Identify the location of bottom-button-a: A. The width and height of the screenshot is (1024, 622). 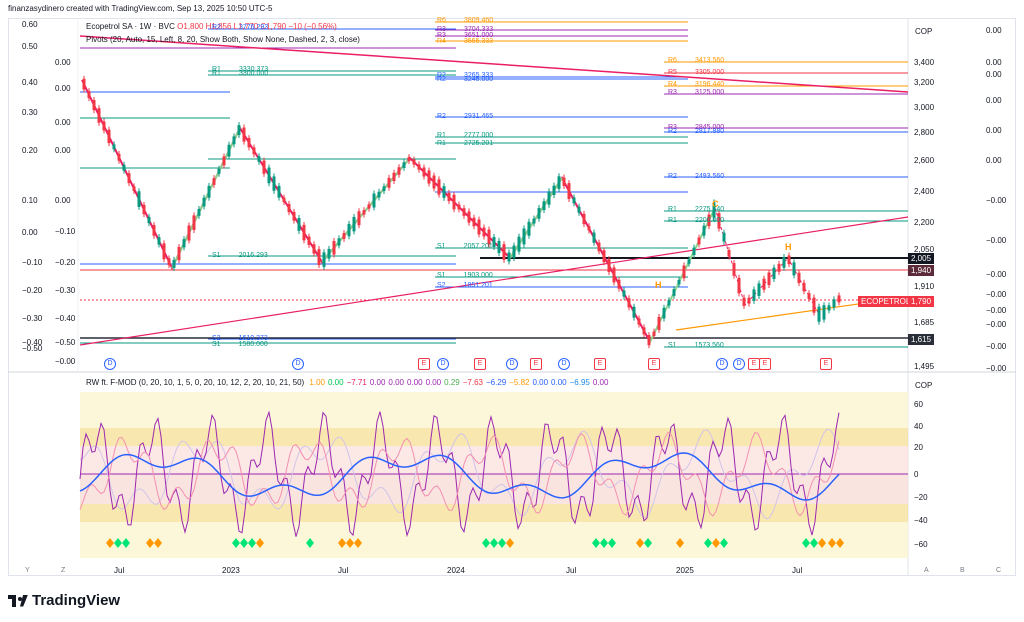
(926, 570).